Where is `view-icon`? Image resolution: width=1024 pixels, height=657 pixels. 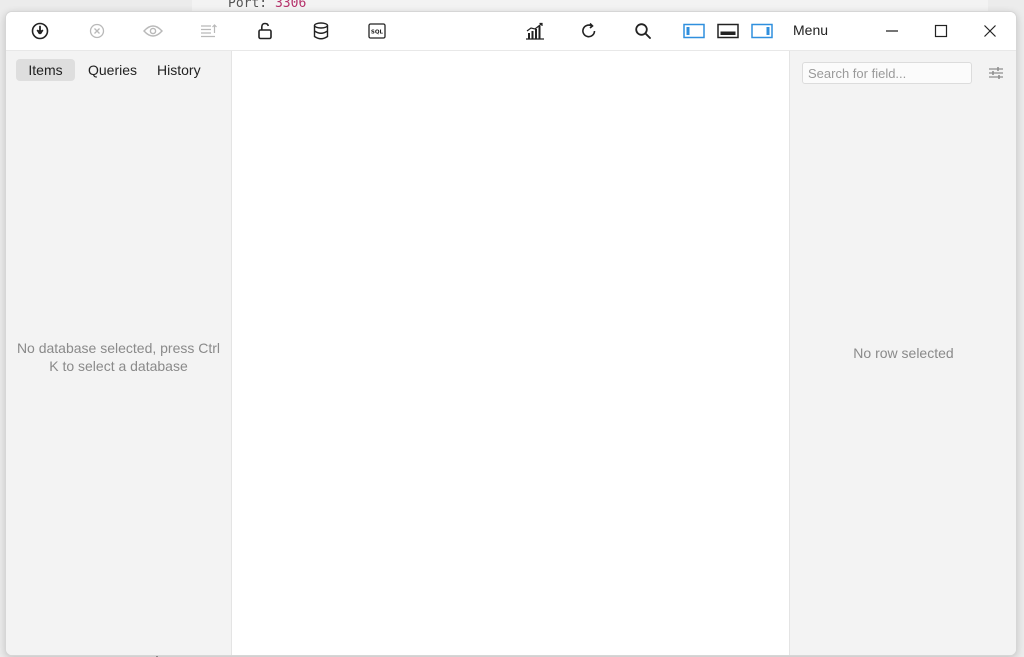
view-icon is located at coordinates (153, 31).